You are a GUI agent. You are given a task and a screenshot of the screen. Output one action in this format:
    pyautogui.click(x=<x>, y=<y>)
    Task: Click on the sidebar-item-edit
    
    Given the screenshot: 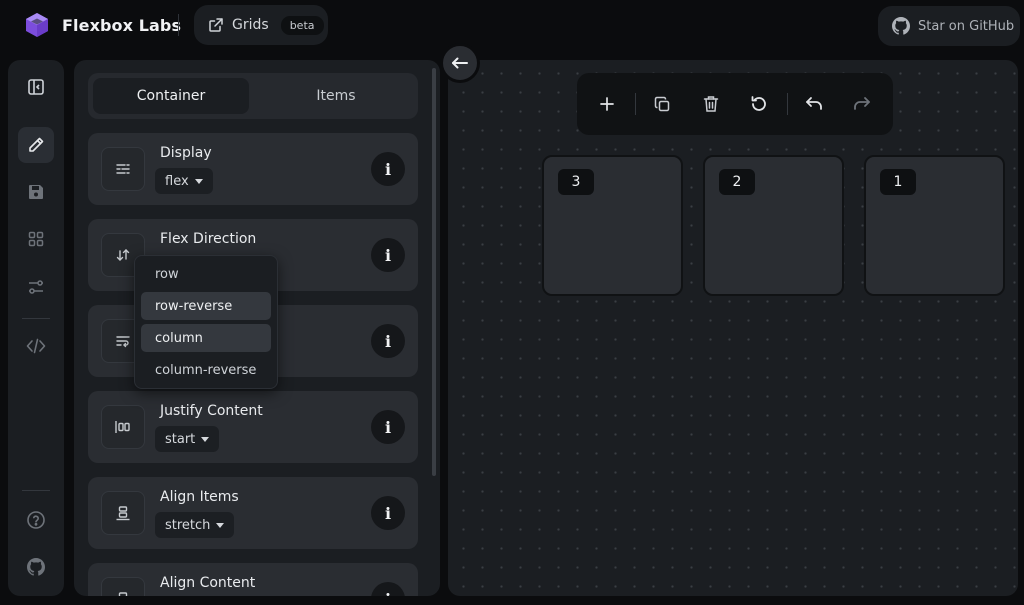 What is the action you would take?
    pyautogui.click(x=36, y=145)
    